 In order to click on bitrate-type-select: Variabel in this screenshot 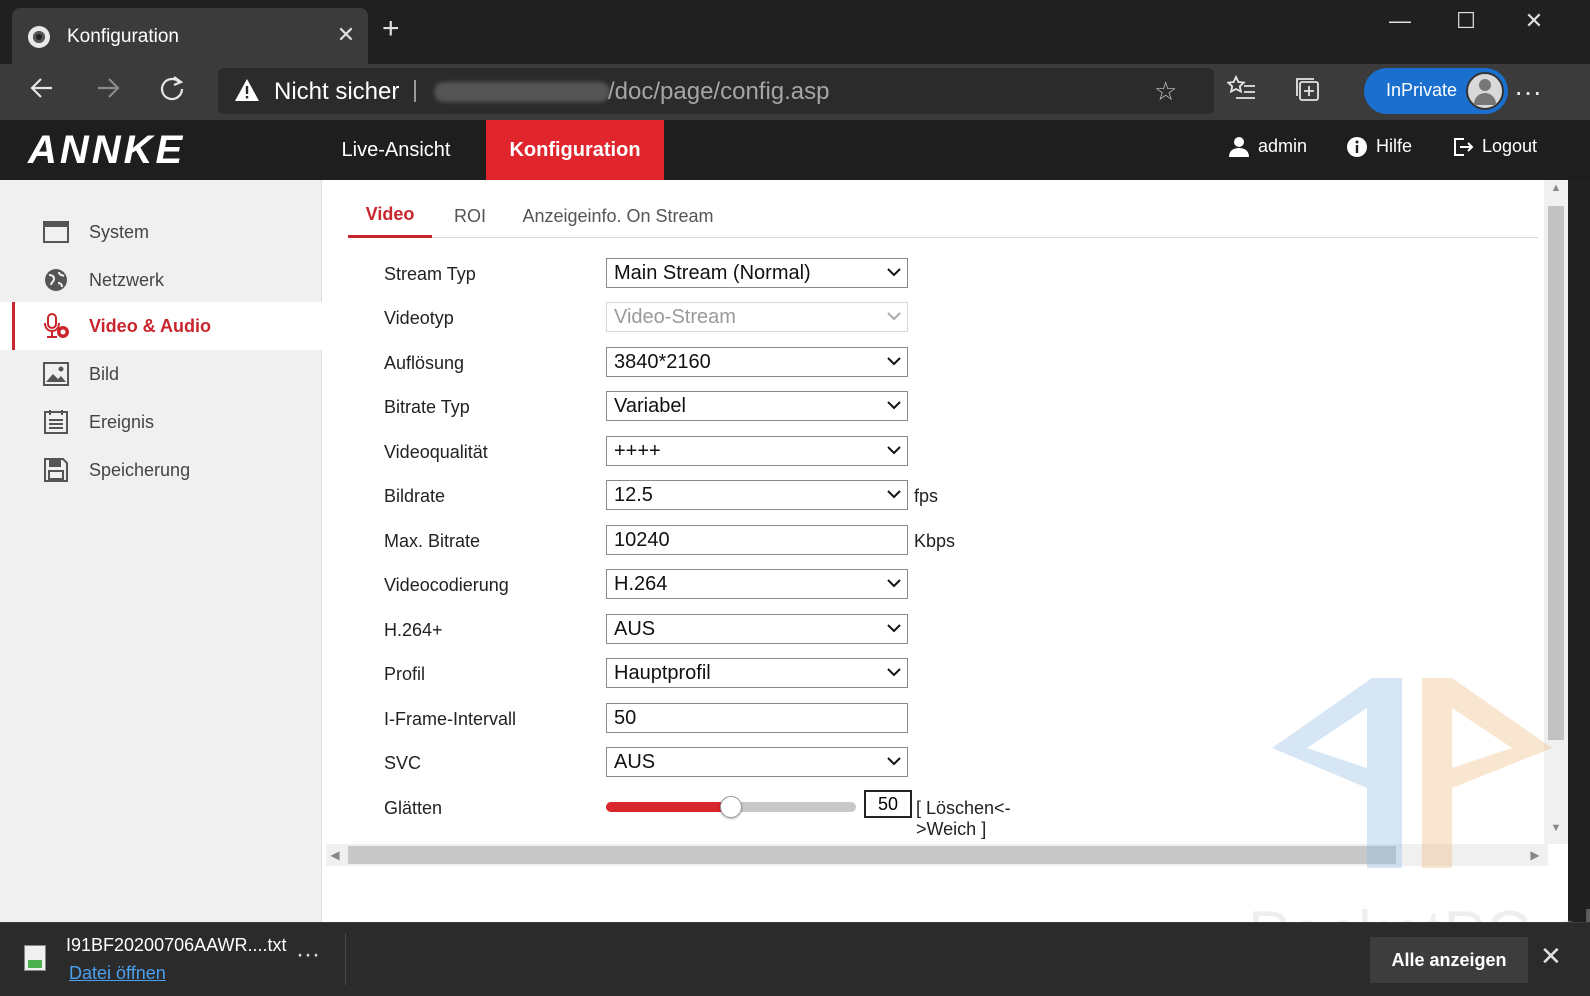, I will do `click(757, 406)`.